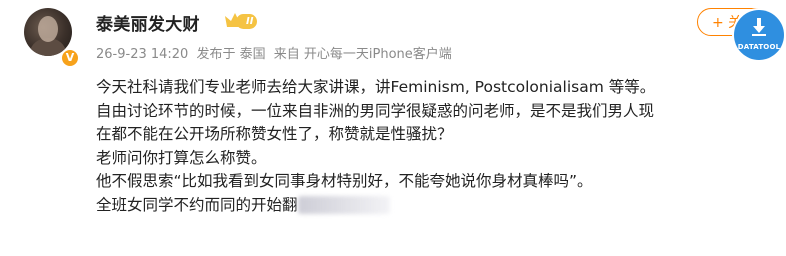  I want to click on post-line: 全班女同学不约而同的开始翻, so click(197, 204).